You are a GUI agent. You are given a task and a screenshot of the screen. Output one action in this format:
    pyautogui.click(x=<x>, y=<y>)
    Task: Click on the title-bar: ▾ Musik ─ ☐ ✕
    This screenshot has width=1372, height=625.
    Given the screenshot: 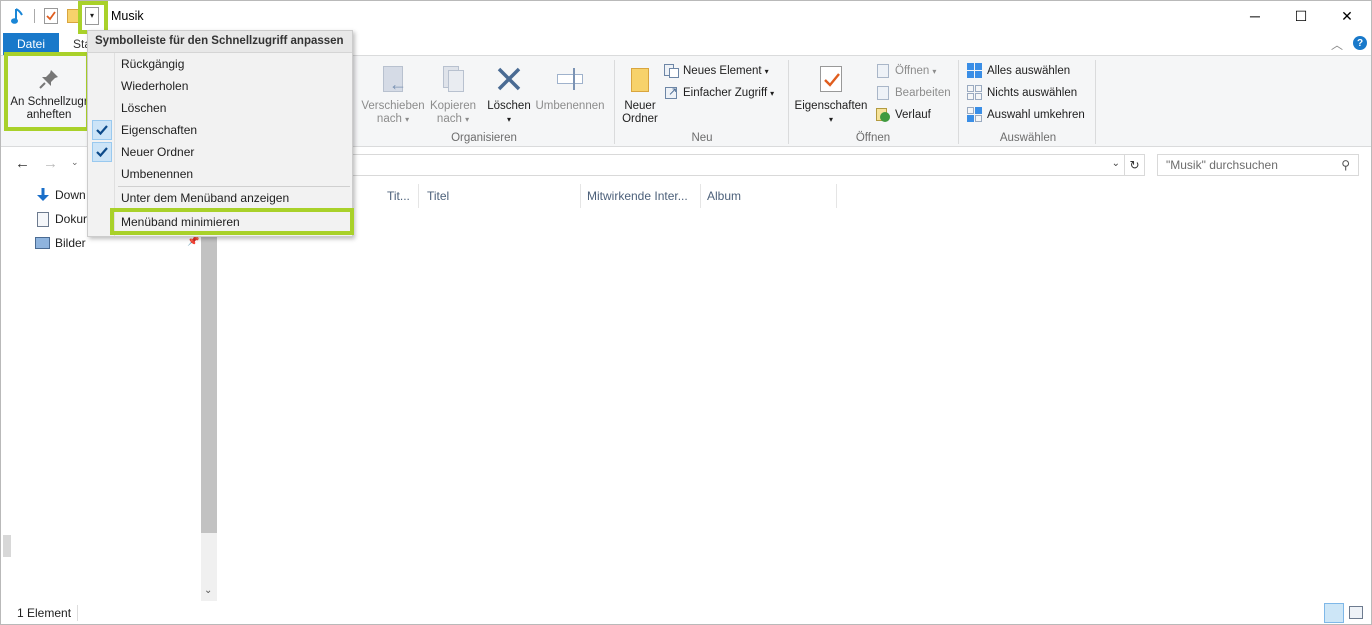 What is the action you would take?
    pyautogui.click(x=686, y=17)
    